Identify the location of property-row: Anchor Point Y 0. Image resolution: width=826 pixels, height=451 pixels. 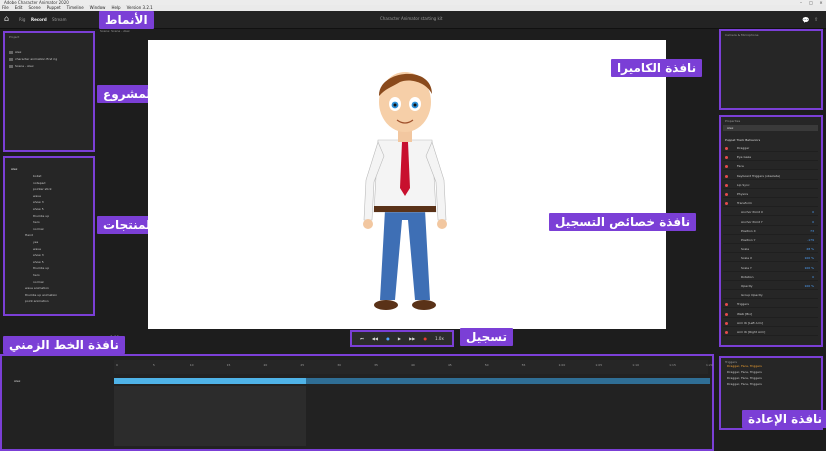
(770, 222).